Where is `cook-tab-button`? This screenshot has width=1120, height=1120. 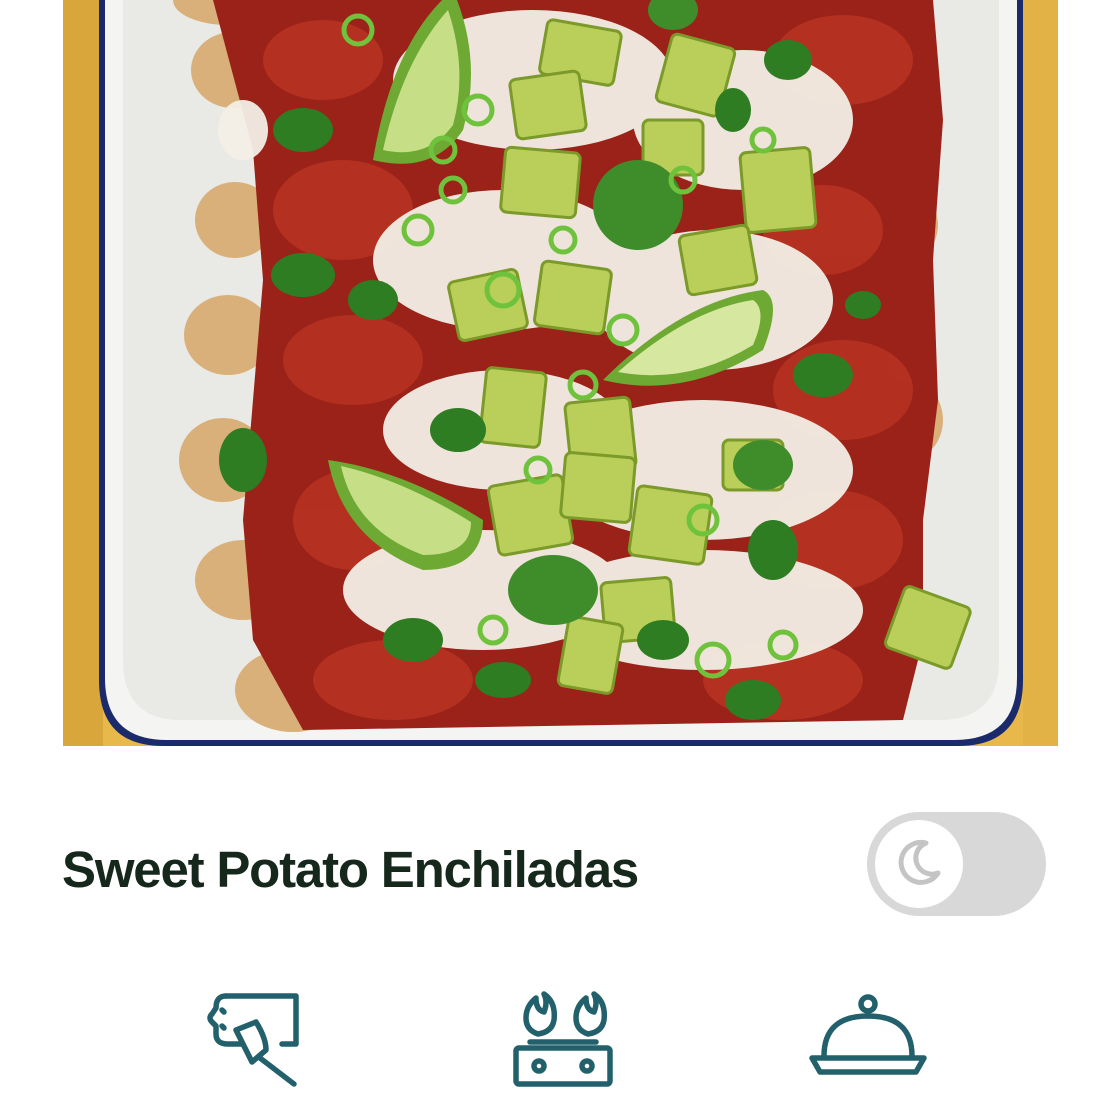
cook-tab-button is located at coordinates (563, 1038).